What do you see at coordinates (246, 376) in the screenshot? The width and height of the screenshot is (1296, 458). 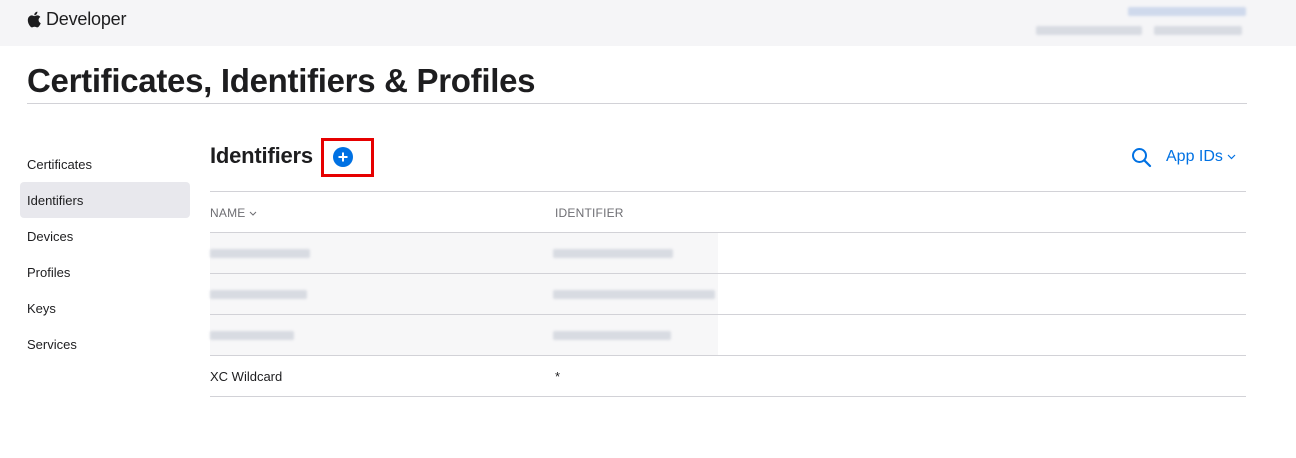 I see `identifier-name: XC Wildcard` at bounding box center [246, 376].